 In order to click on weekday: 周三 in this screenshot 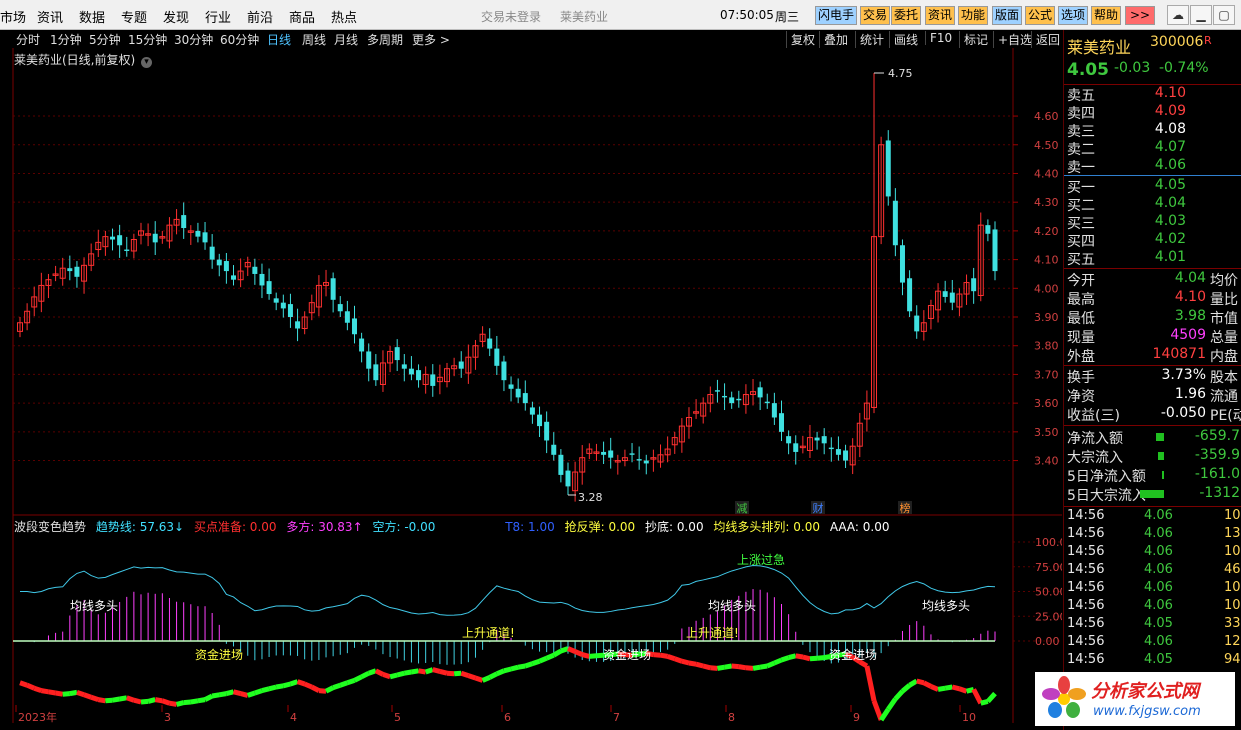, I will do `click(787, 17)`.